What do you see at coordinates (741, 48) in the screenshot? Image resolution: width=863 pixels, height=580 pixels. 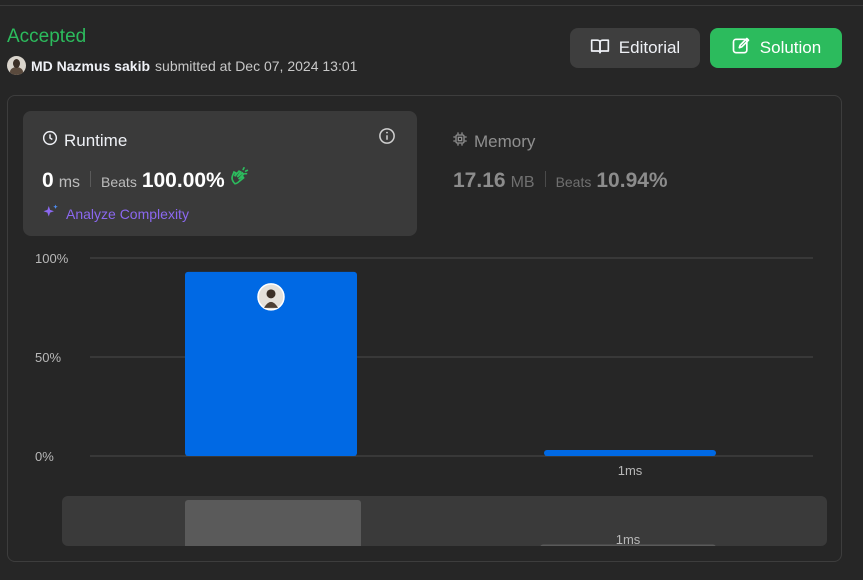 I see `edit-pencil-icon` at bounding box center [741, 48].